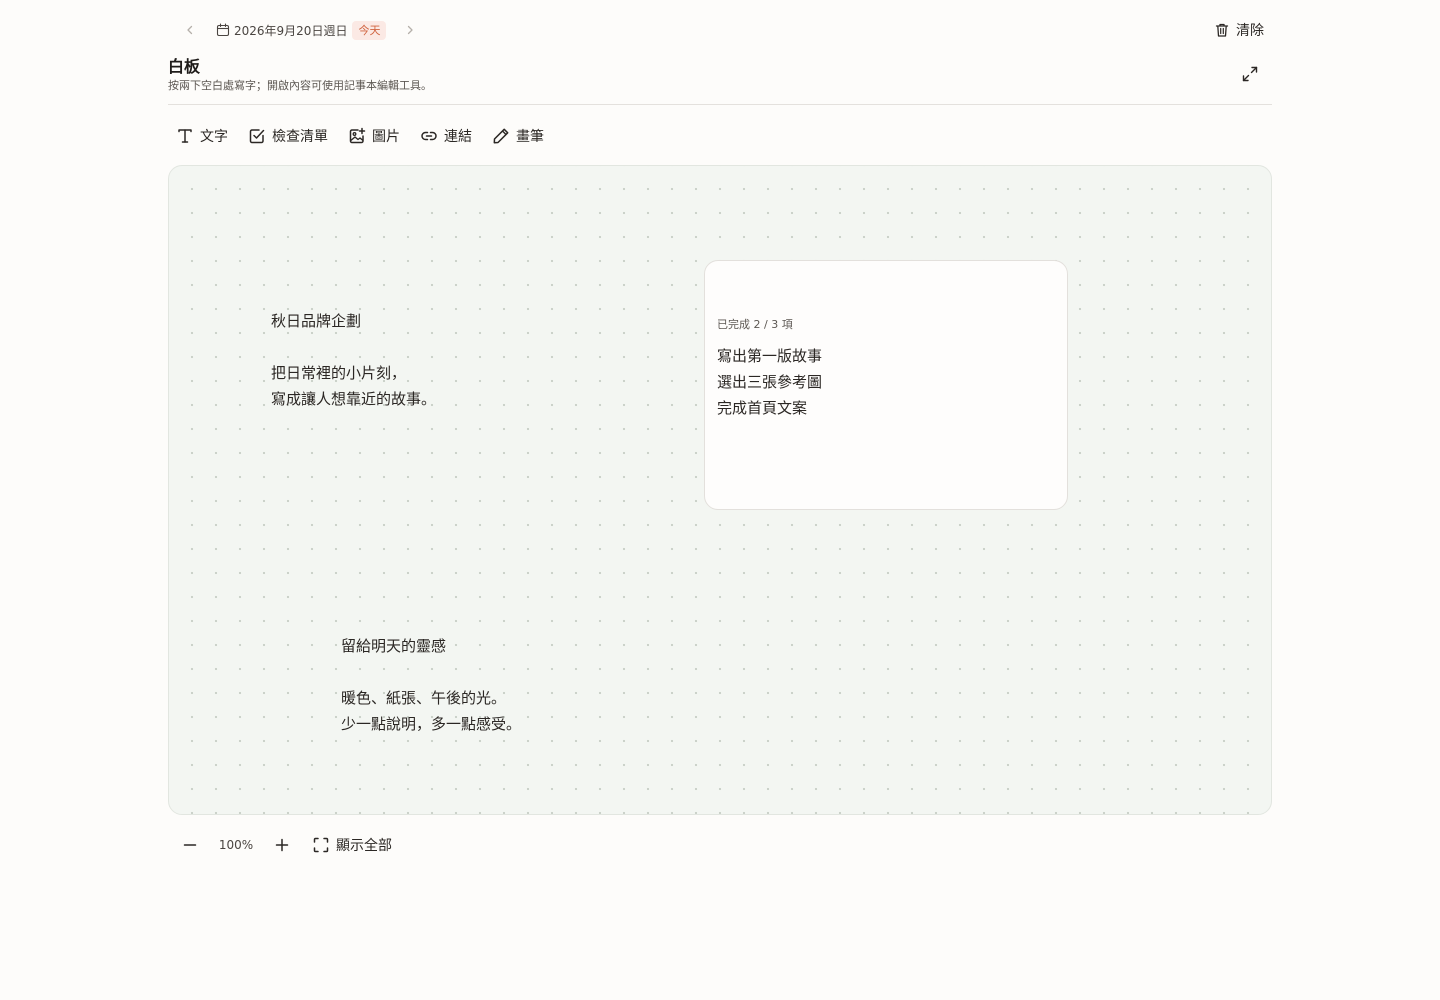  Describe the element at coordinates (1250, 74) in the screenshot. I see `expand-icon` at that location.